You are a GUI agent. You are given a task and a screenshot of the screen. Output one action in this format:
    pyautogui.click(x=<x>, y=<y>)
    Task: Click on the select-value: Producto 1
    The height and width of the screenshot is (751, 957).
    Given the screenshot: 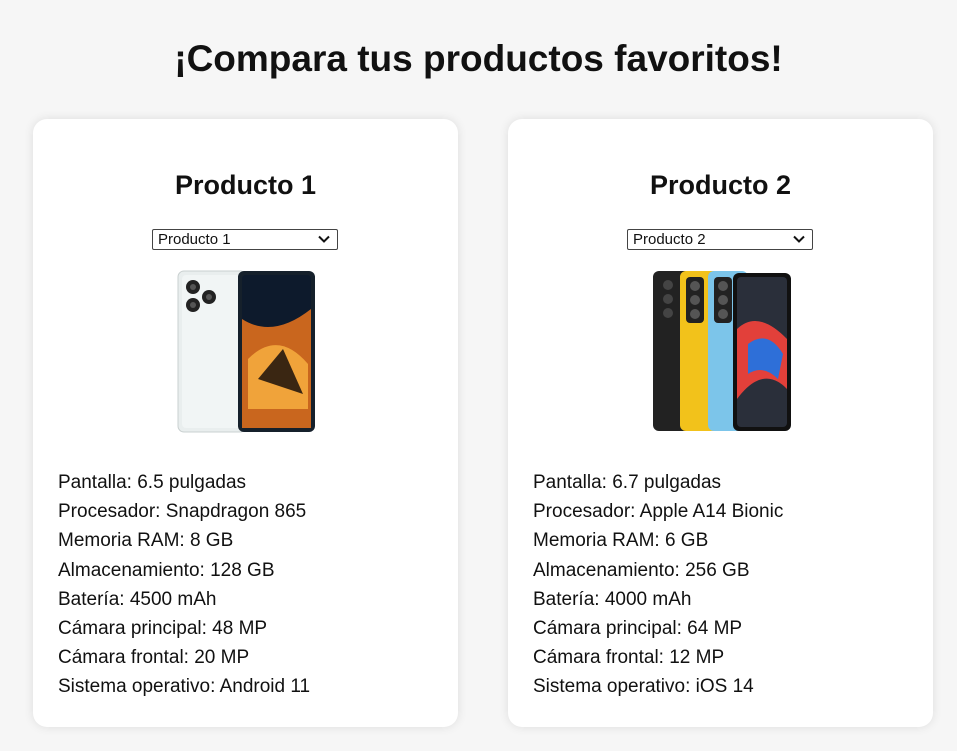 What is the action you would take?
    pyautogui.click(x=194, y=239)
    